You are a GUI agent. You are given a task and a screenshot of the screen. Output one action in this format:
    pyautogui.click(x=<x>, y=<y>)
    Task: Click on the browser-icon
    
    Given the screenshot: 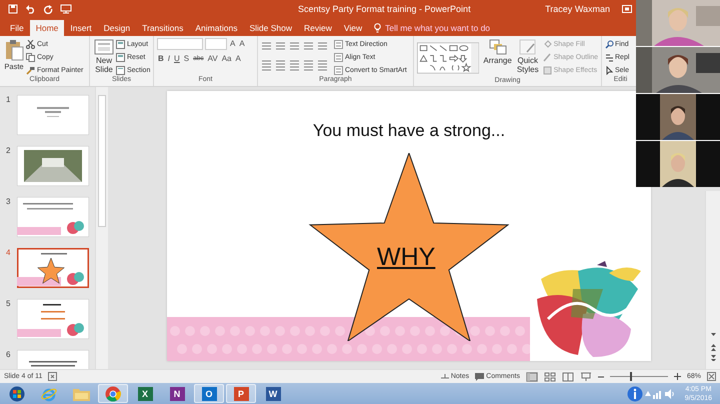 What is the action you would take?
    pyautogui.click(x=49, y=394)
    